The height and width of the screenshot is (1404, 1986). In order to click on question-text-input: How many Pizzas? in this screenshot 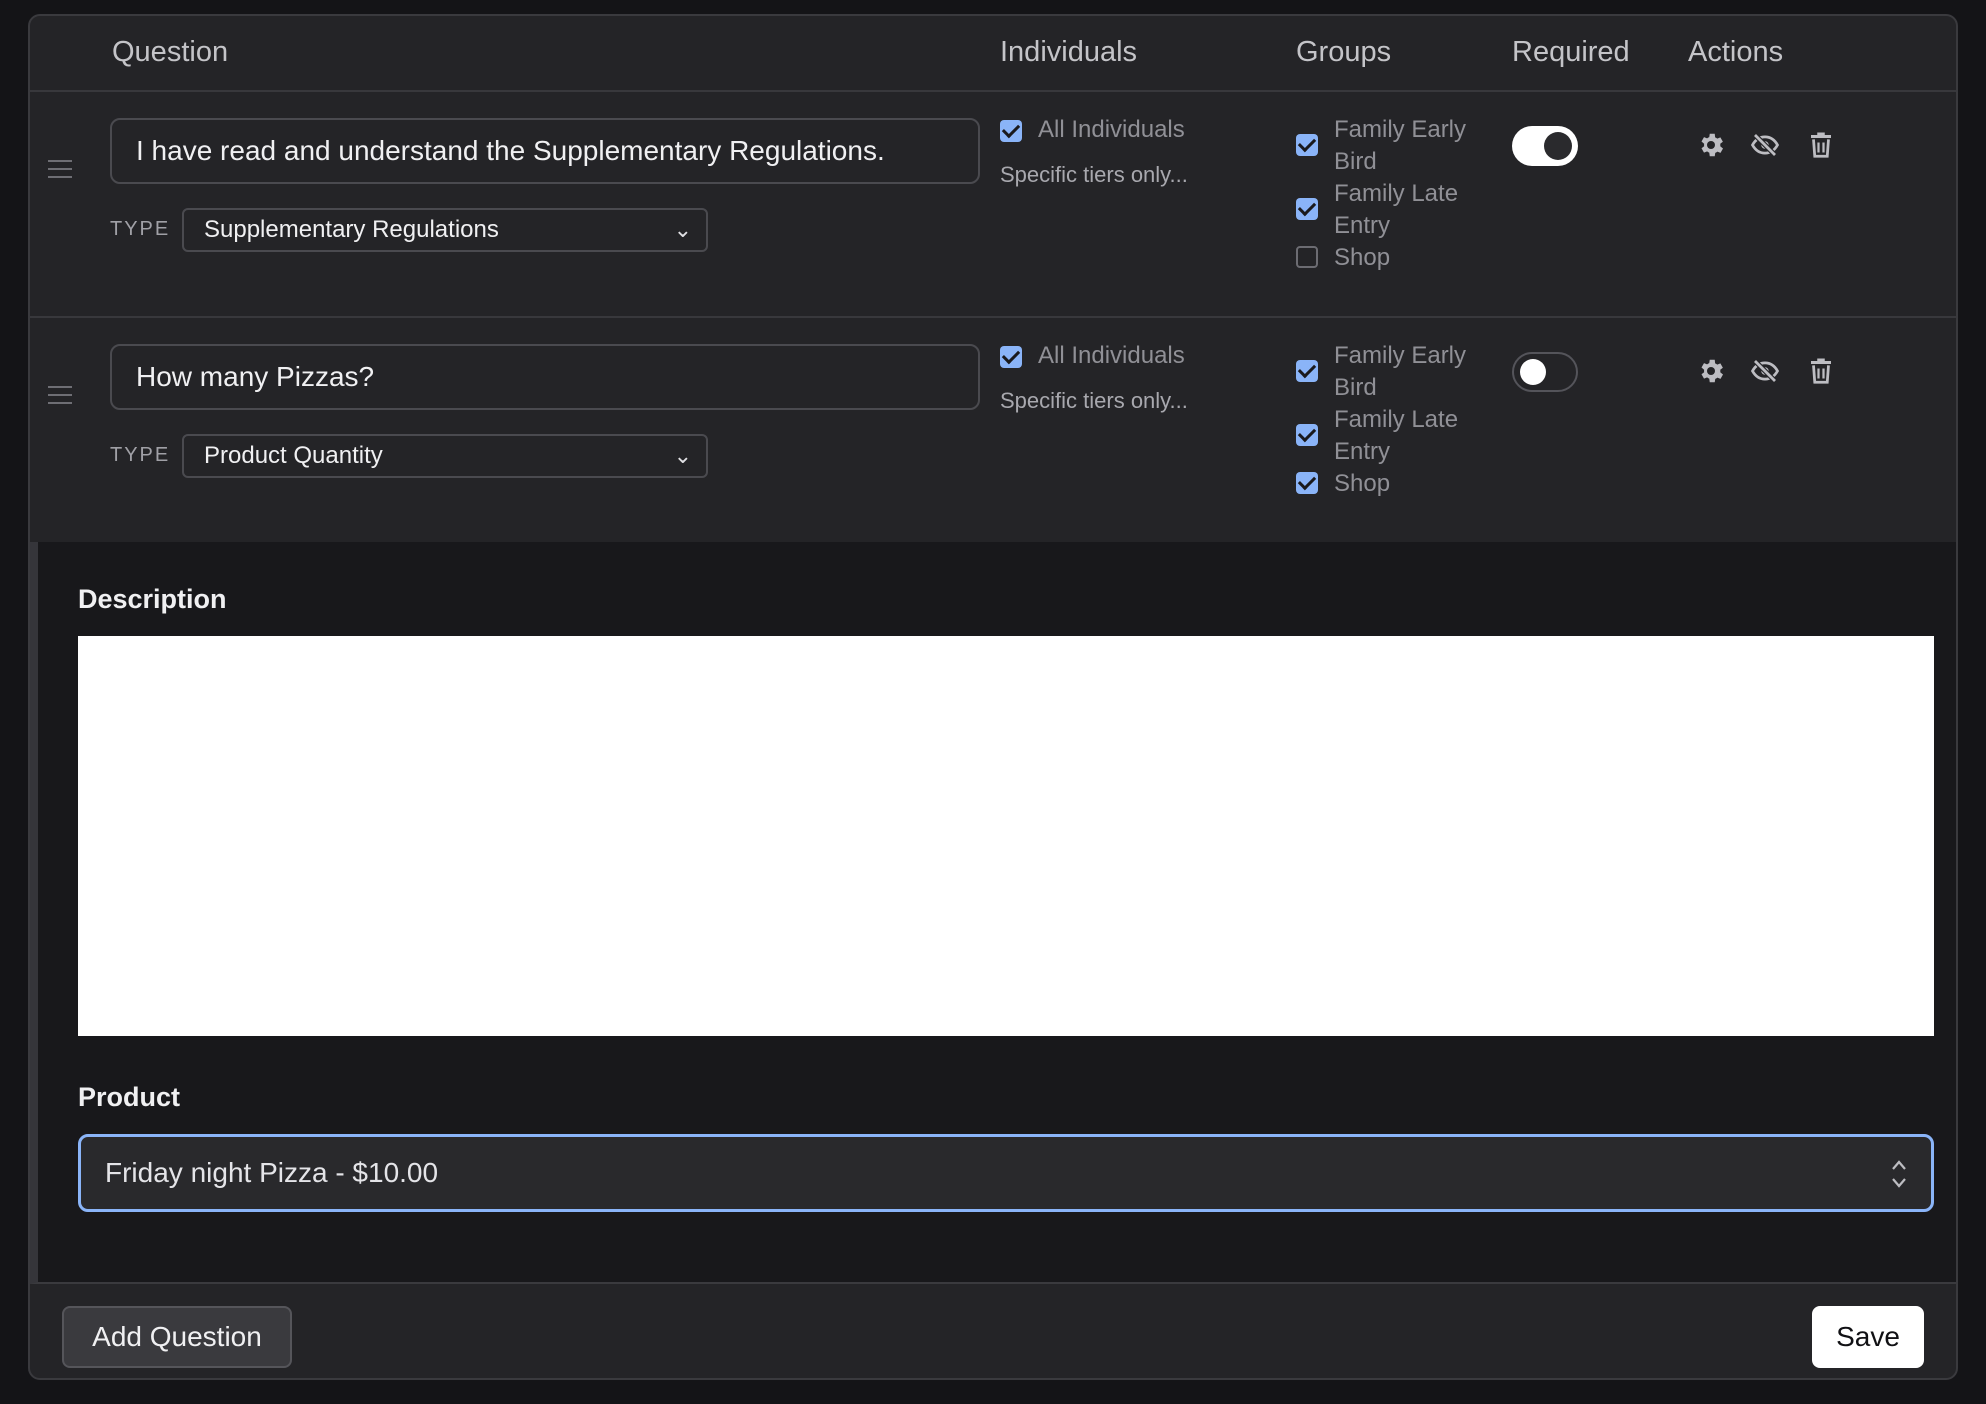, I will do `click(545, 377)`.